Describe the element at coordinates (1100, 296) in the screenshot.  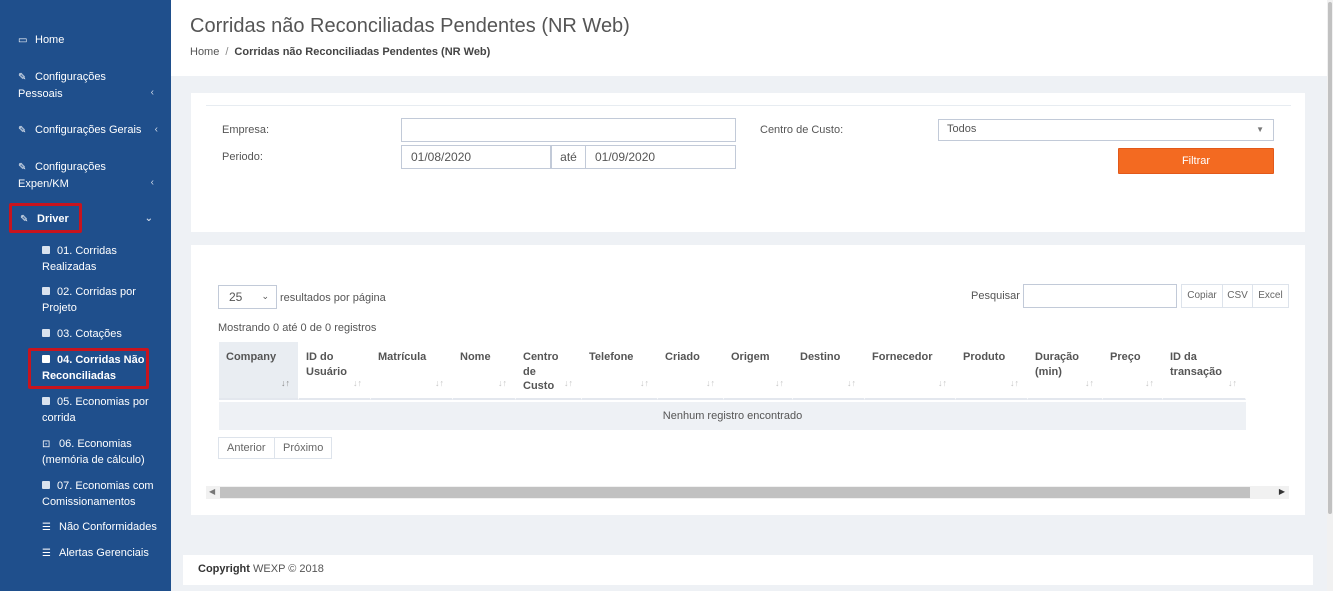
I see `search-input` at that location.